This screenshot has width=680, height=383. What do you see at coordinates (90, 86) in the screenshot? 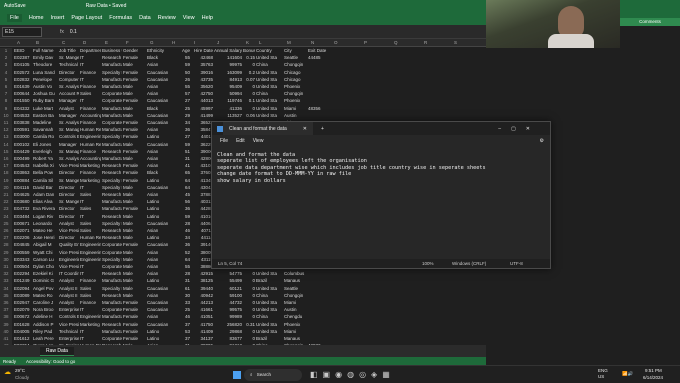
I see `table-cell: Finance` at bounding box center [90, 86].